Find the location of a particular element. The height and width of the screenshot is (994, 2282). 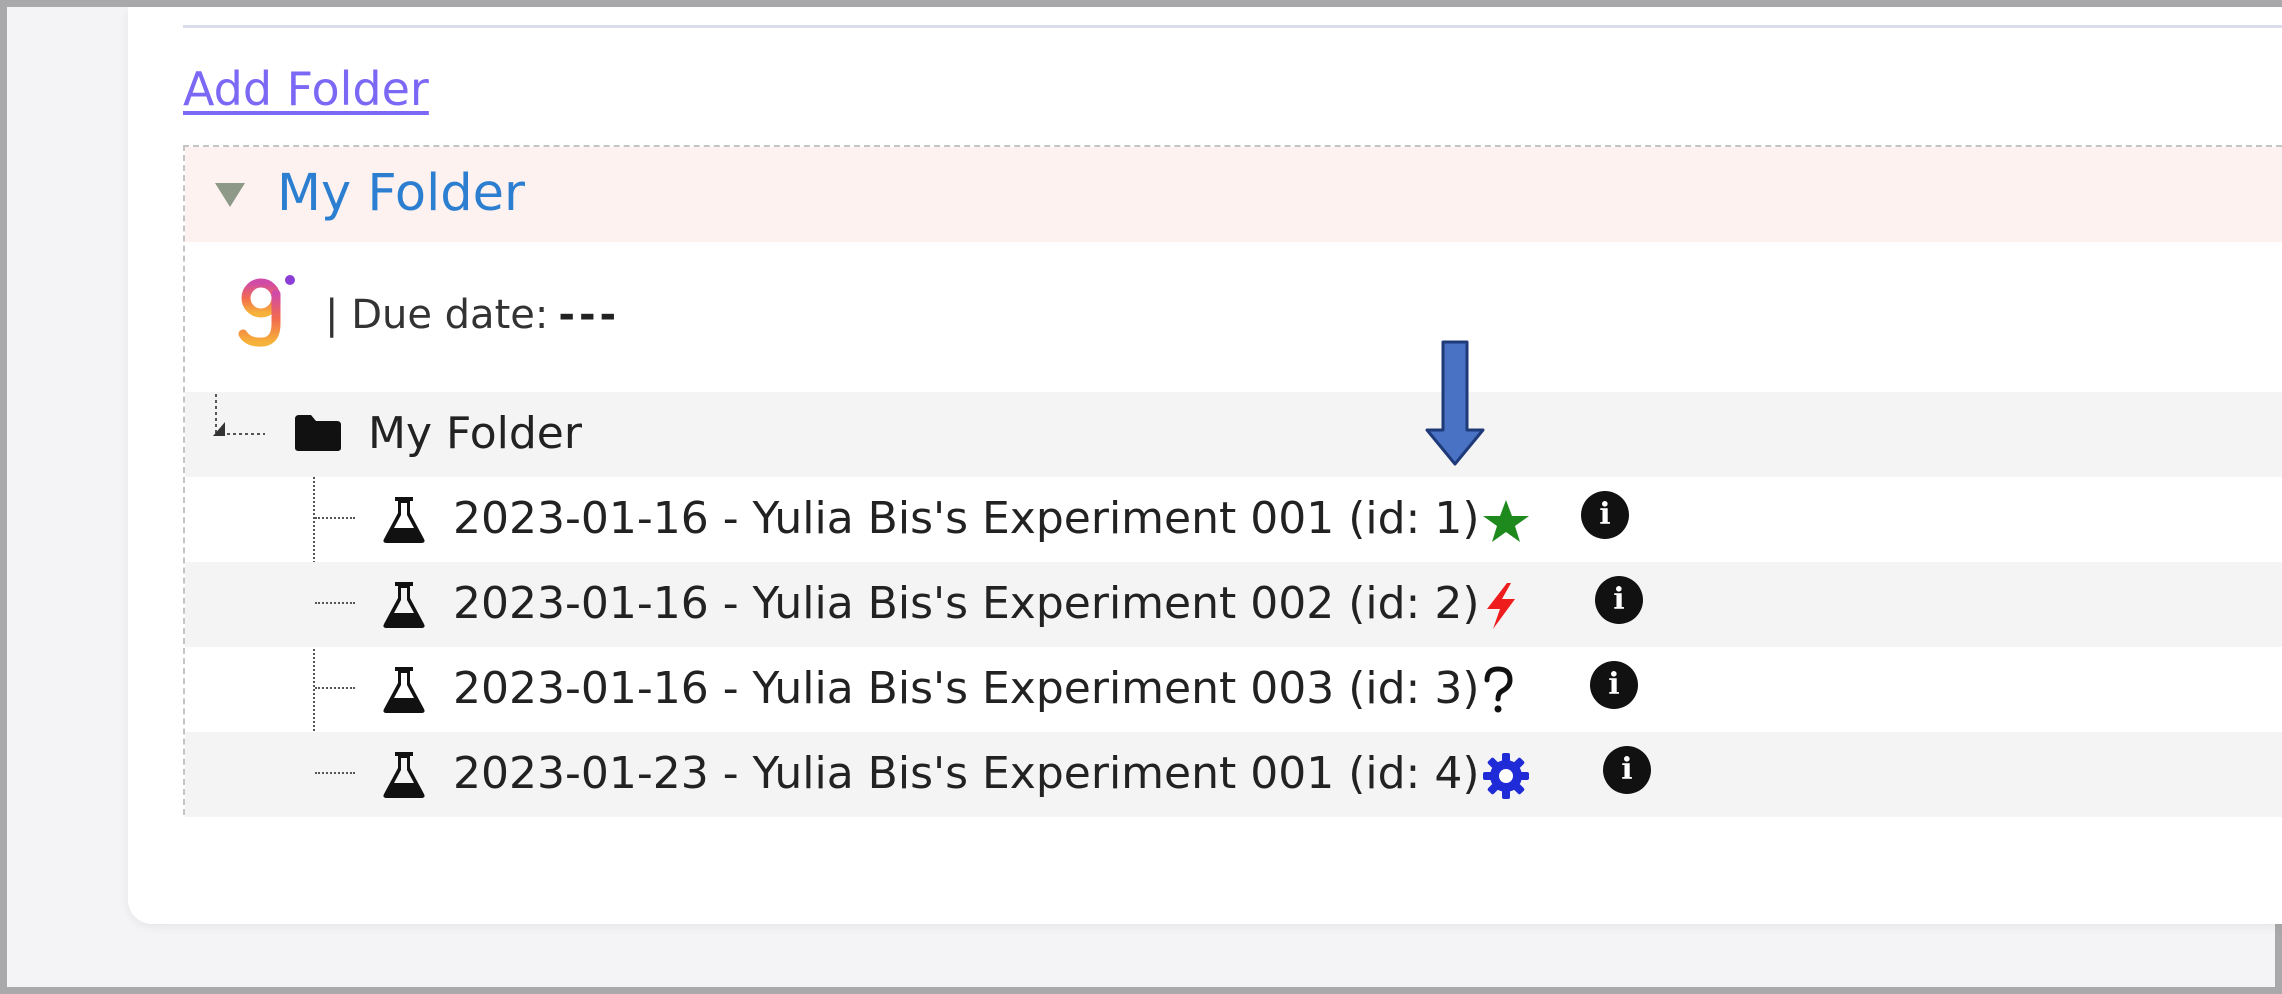

folder-meta-row: | Due date: --- is located at coordinates (1233, 317).